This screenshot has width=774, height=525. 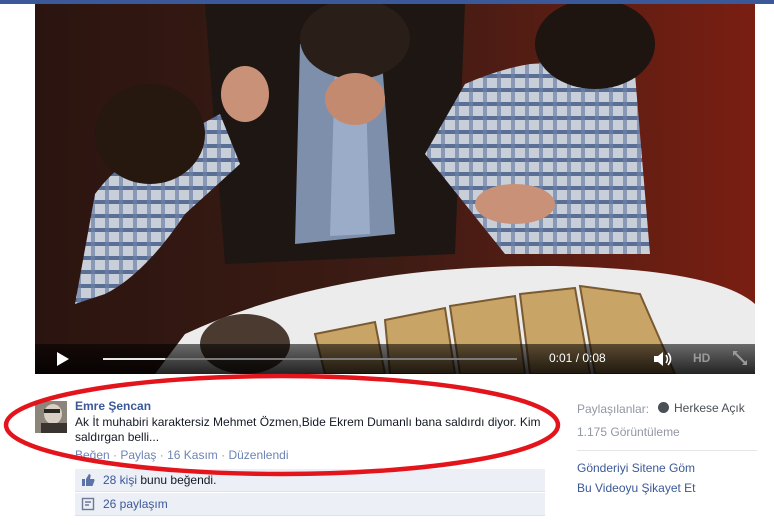 What do you see at coordinates (628, 432) in the screenshot?
I see `view-count: 1.175 Görüntüleme` at bounding box center [628, 432].